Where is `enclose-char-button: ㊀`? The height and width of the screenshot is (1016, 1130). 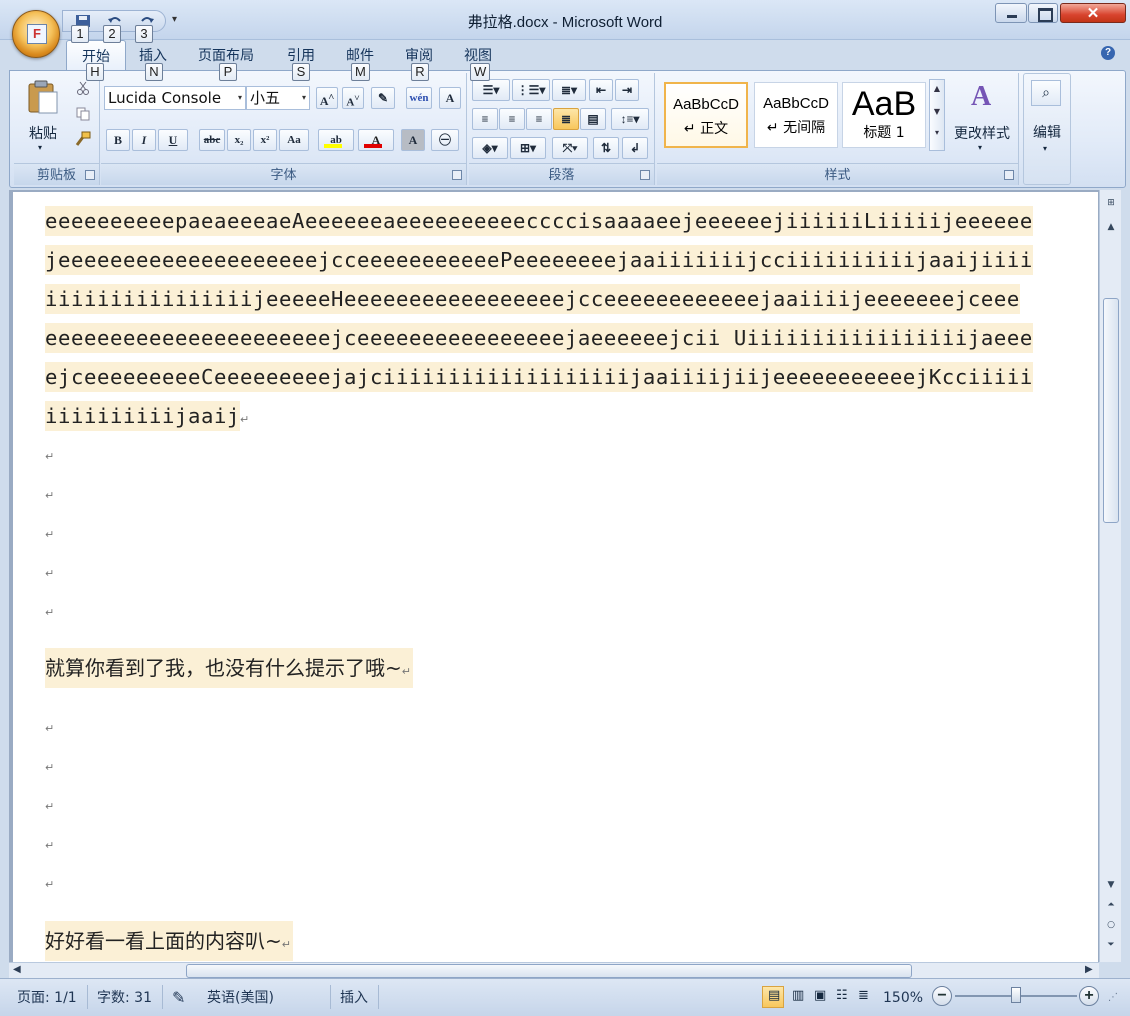
enclose-char-button: ㊀ is located at coordinates (445, 140).